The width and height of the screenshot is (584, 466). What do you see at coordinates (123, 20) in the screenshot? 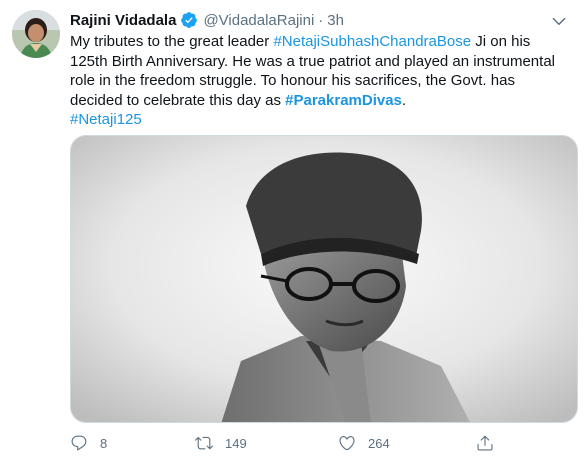
I see `author-name: Rajini Vidadala` at bounding box center [123, 20].